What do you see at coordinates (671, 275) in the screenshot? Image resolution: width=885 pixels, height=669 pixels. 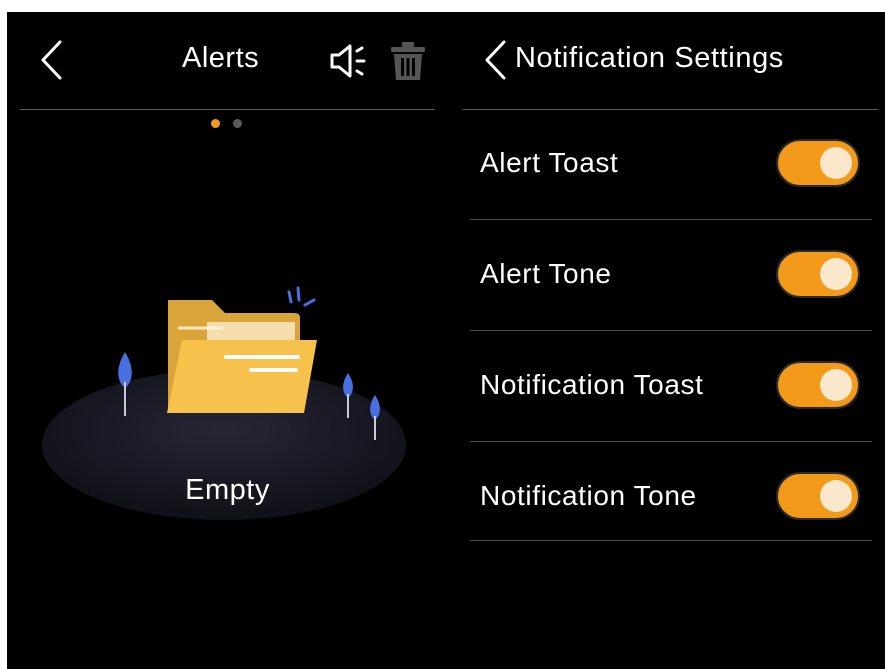 I see `setting-row-alert-tone: Alert Tone` at bounding box center [671, 275].